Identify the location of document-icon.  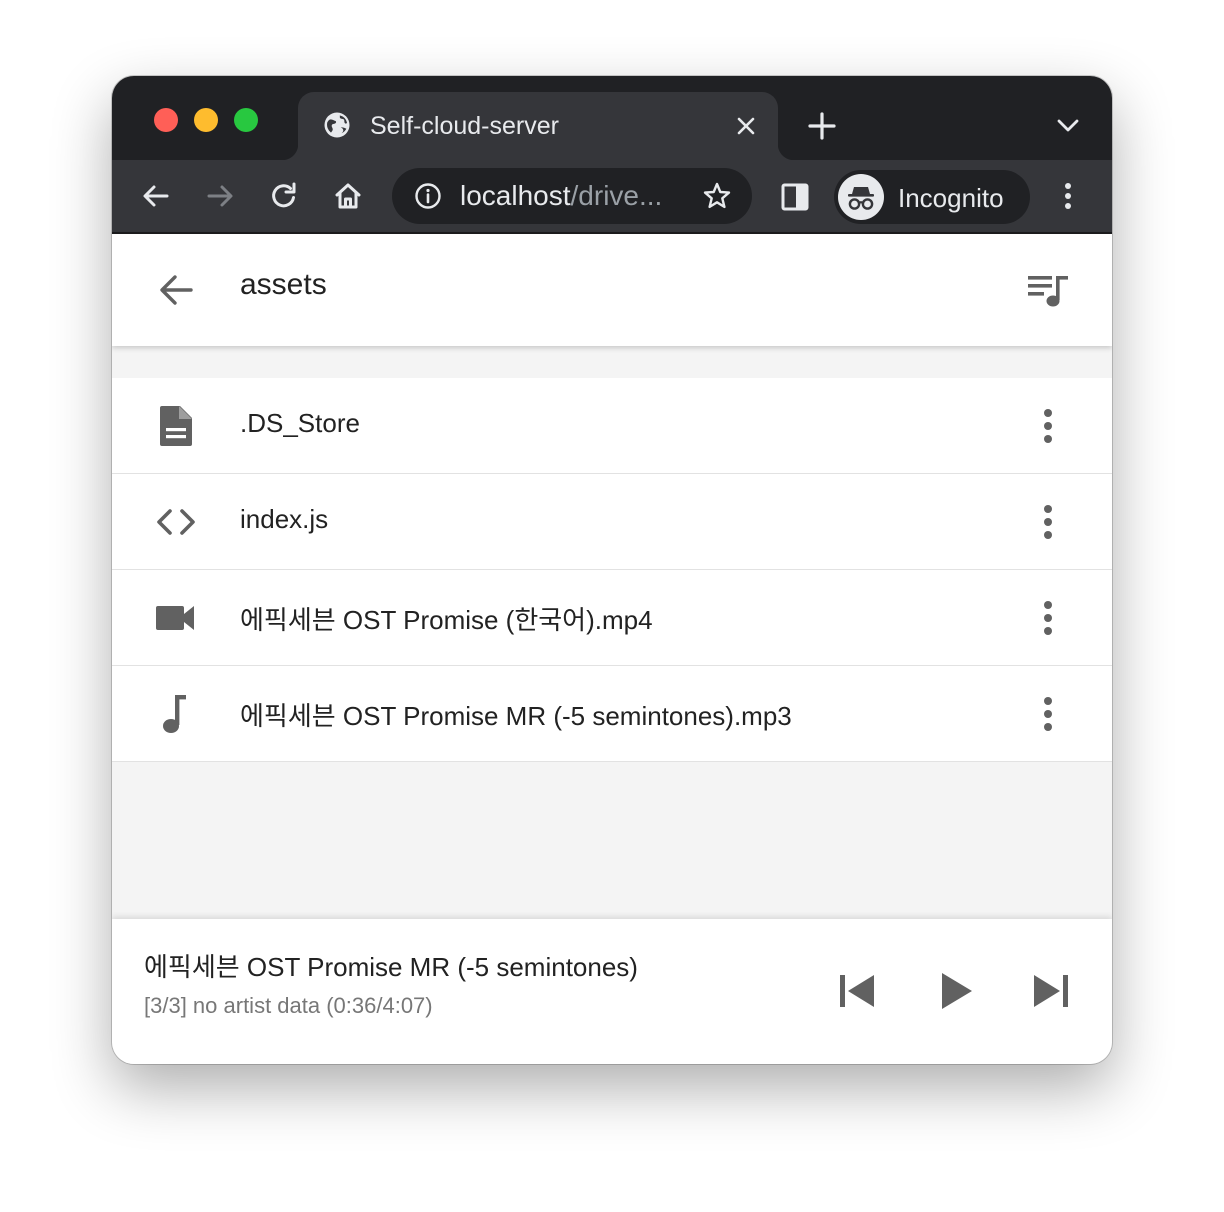
(176, 426).